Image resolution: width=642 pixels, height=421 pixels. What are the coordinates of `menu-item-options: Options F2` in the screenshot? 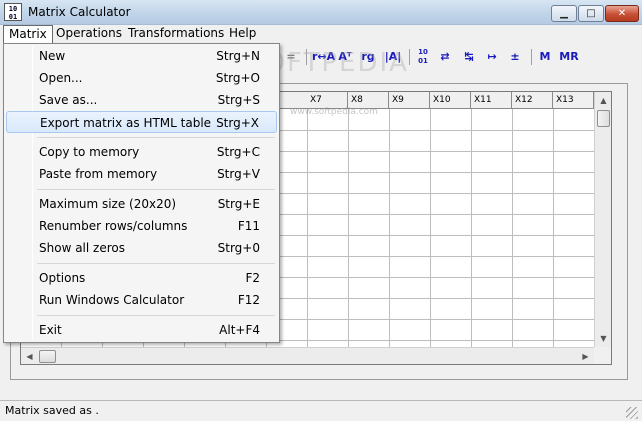 It's located at (141, 278).